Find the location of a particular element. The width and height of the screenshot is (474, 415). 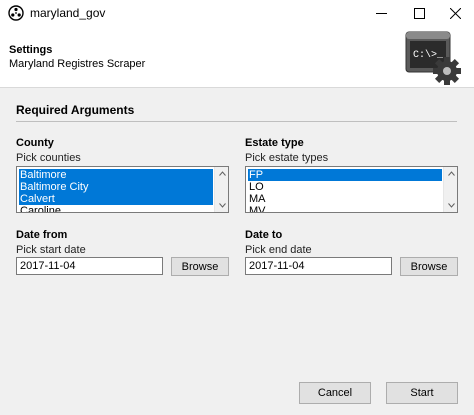

list-item: Caroline is located at coordinates (116, 208).